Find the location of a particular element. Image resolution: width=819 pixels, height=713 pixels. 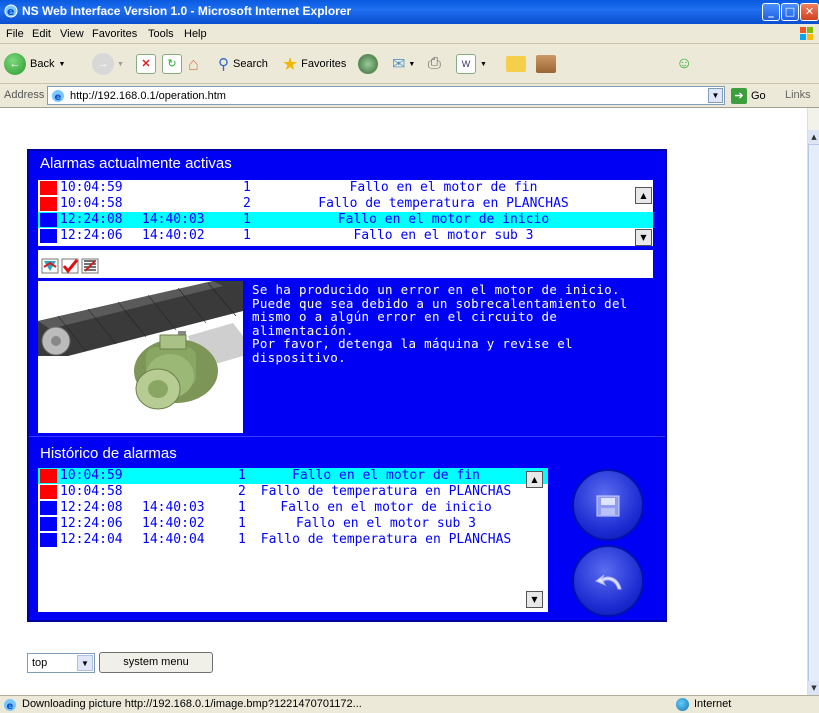

loading-page-icon: e is located at coordinates (10, 705).